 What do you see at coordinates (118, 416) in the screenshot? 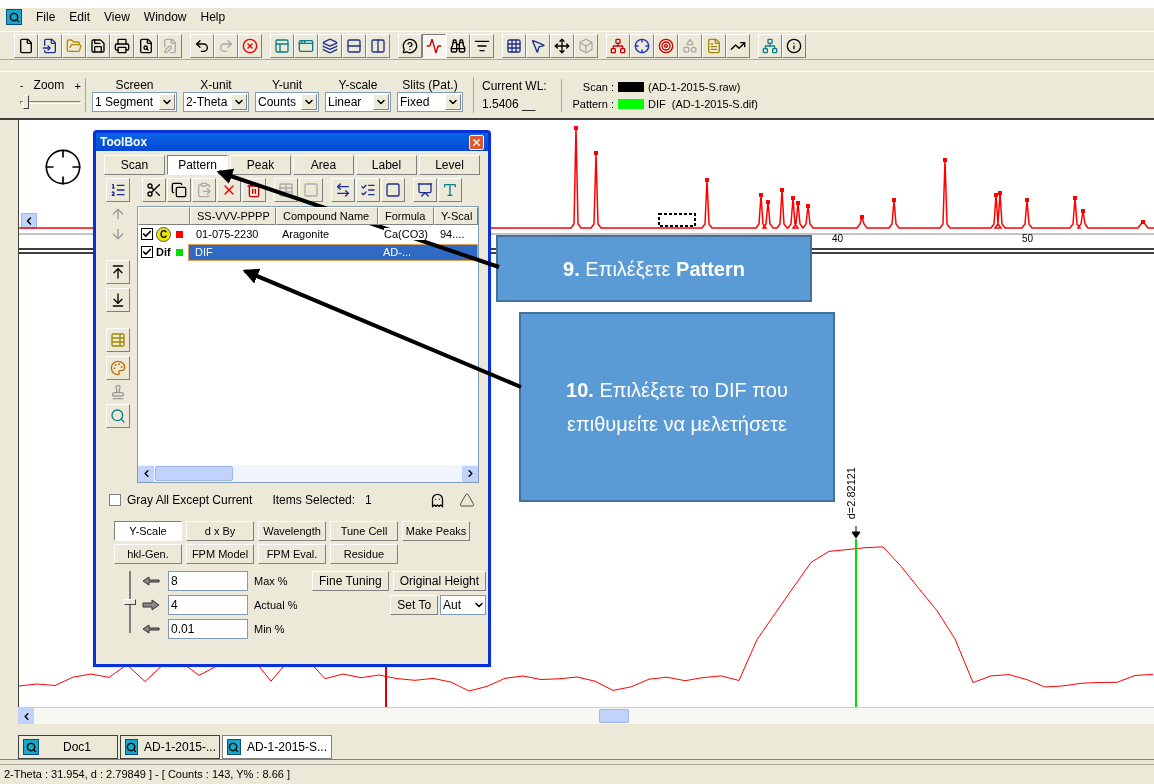
I see `search-icon` at bounding box center [118, 416].